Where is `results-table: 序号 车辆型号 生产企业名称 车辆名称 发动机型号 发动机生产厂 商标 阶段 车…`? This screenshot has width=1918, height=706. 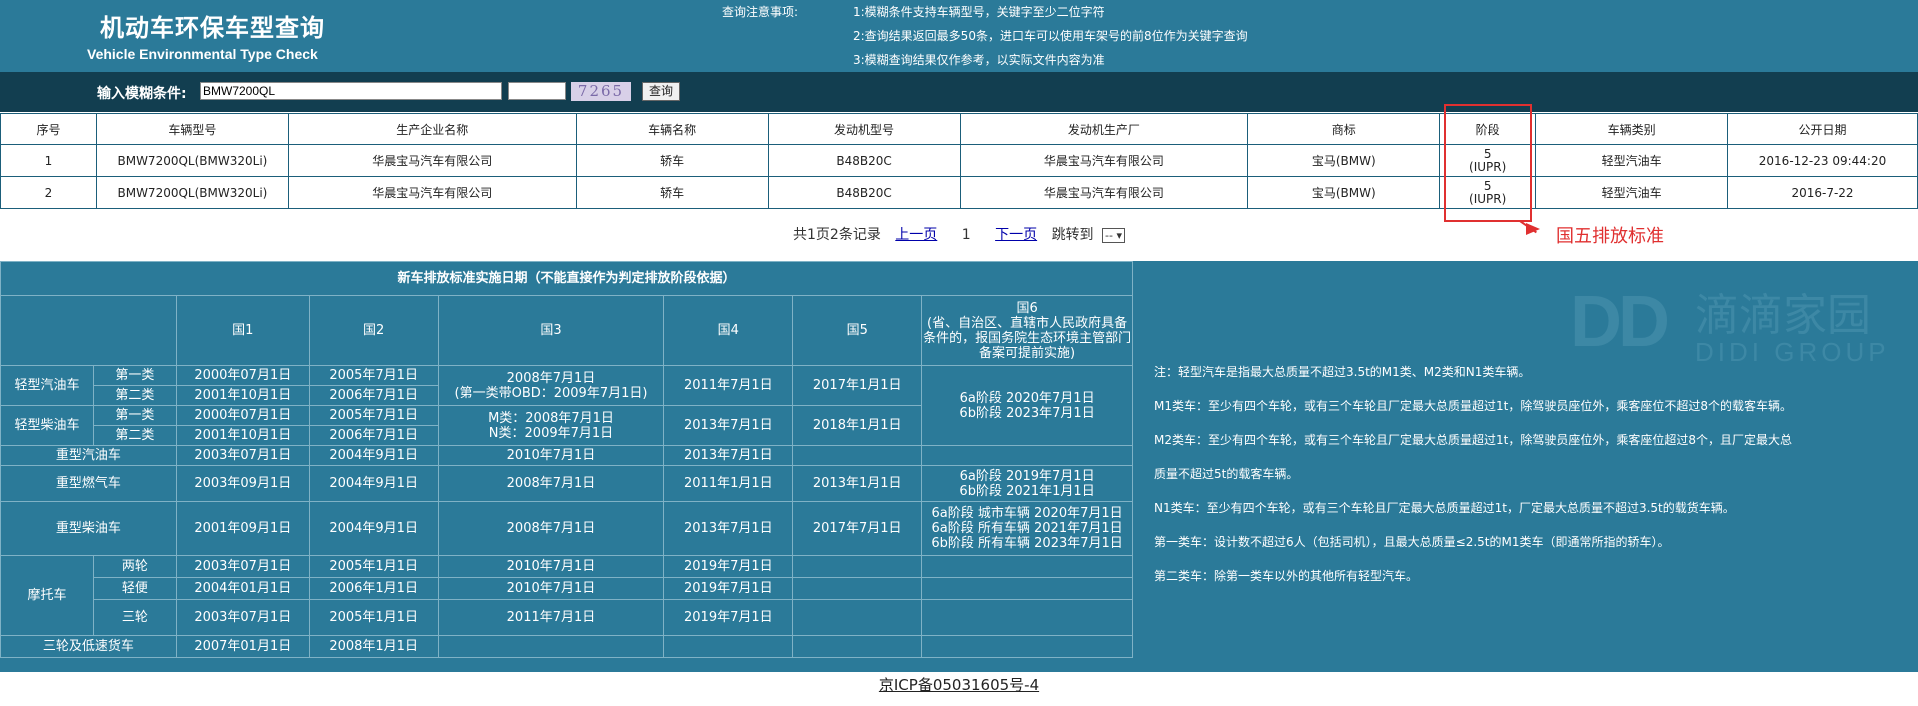 results-table: 序号 车辆型号 生产企业名称 车辆名称 发动机型号 发动机生产厂 商标 阶段 车… is located at coordinates (959, 161).